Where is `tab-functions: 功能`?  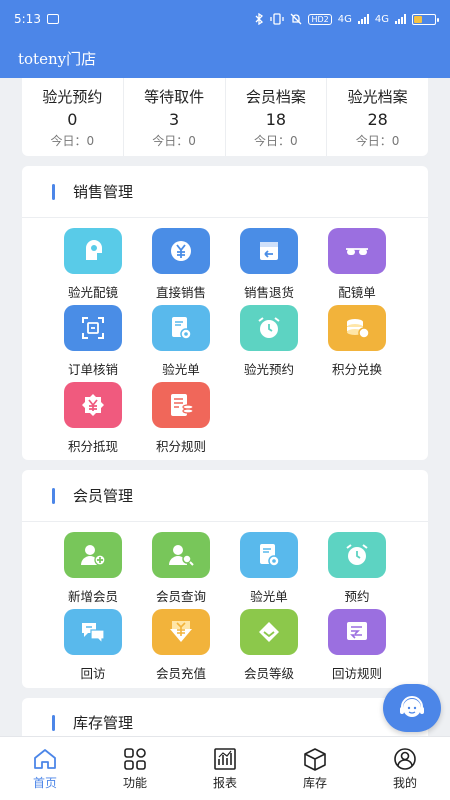
tab-functions: 功能 is located at coordinates (135, 768).